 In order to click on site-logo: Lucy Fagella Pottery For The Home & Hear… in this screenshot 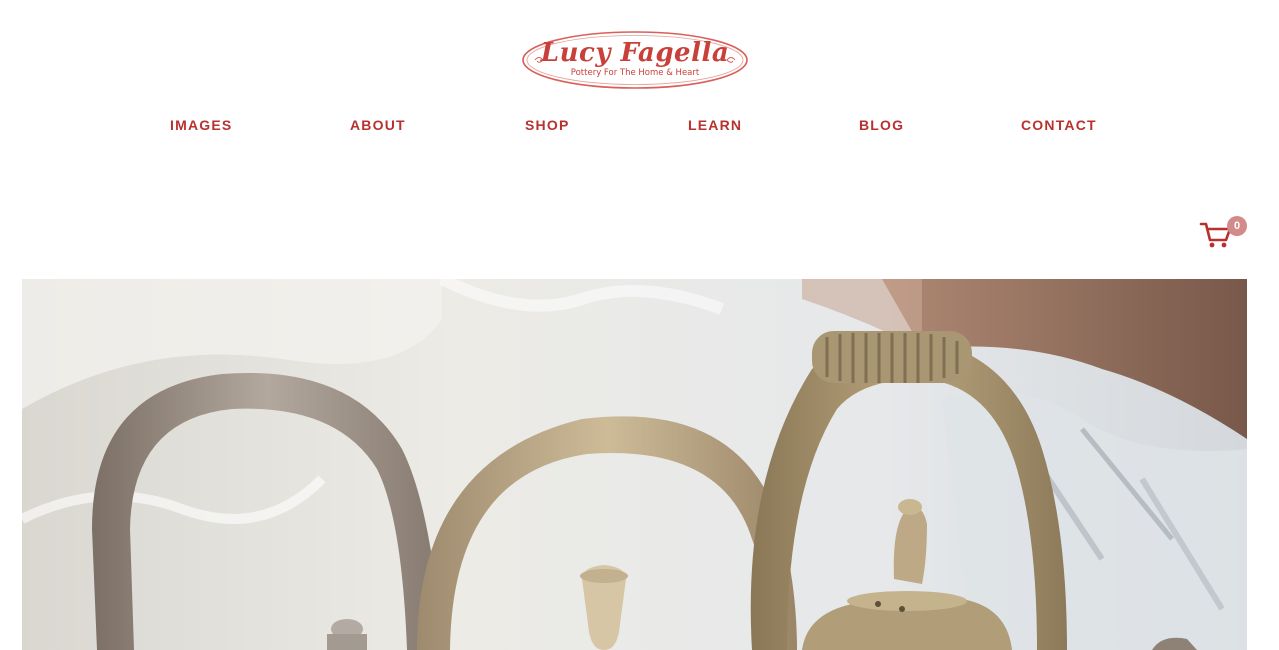, I will do `click(635, 60)`.